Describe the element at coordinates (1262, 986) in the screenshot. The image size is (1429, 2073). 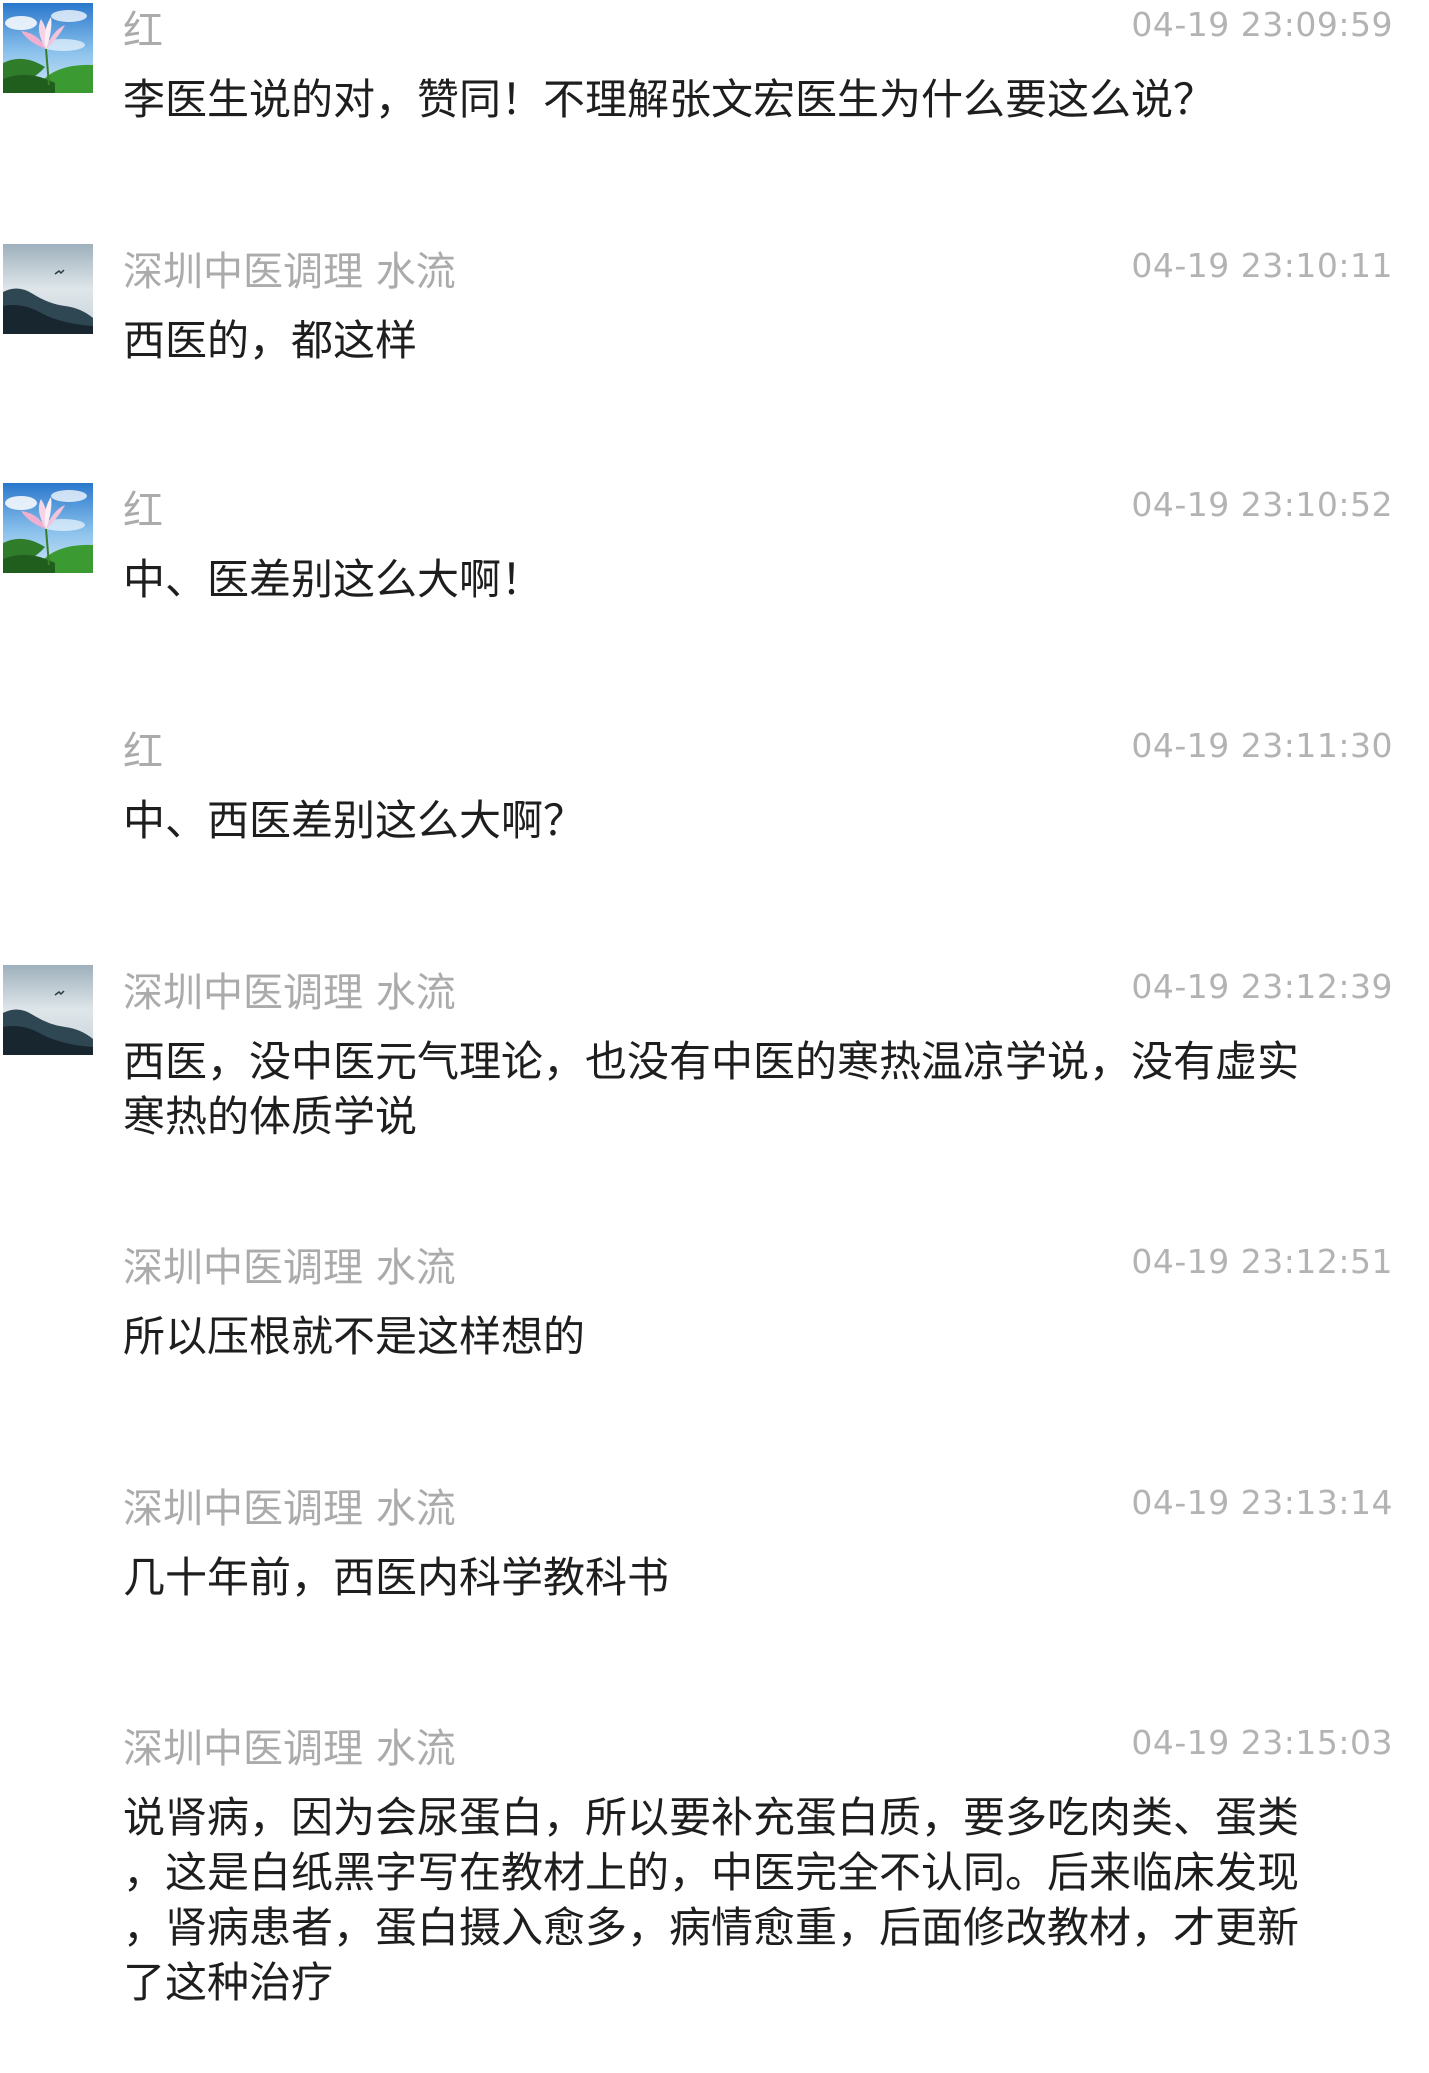
I see `message-timestamp: 04-19 23:12:39` at that location.